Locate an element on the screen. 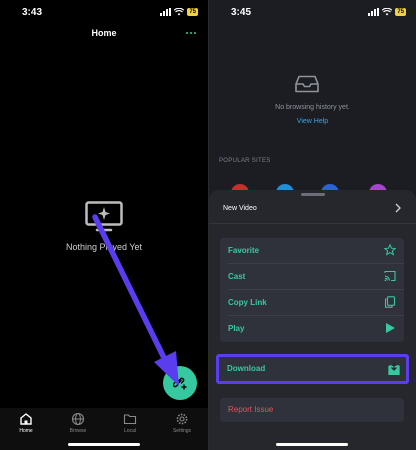  download-icon is located at coordinates (394, 368).